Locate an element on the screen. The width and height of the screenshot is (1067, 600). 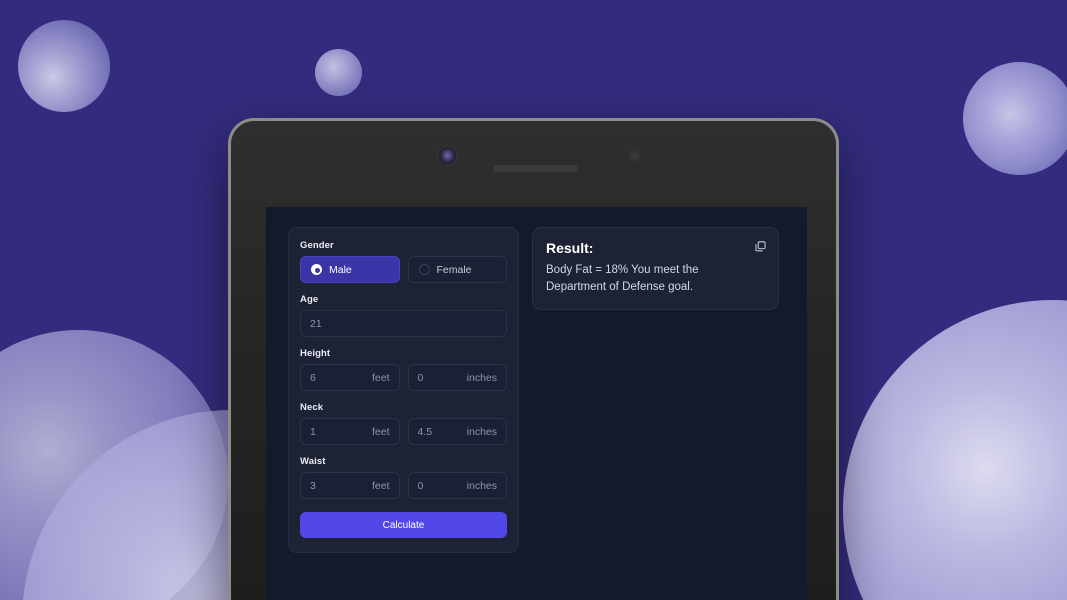
waist-inches-value: 0 is located at coordinates (420, 485).